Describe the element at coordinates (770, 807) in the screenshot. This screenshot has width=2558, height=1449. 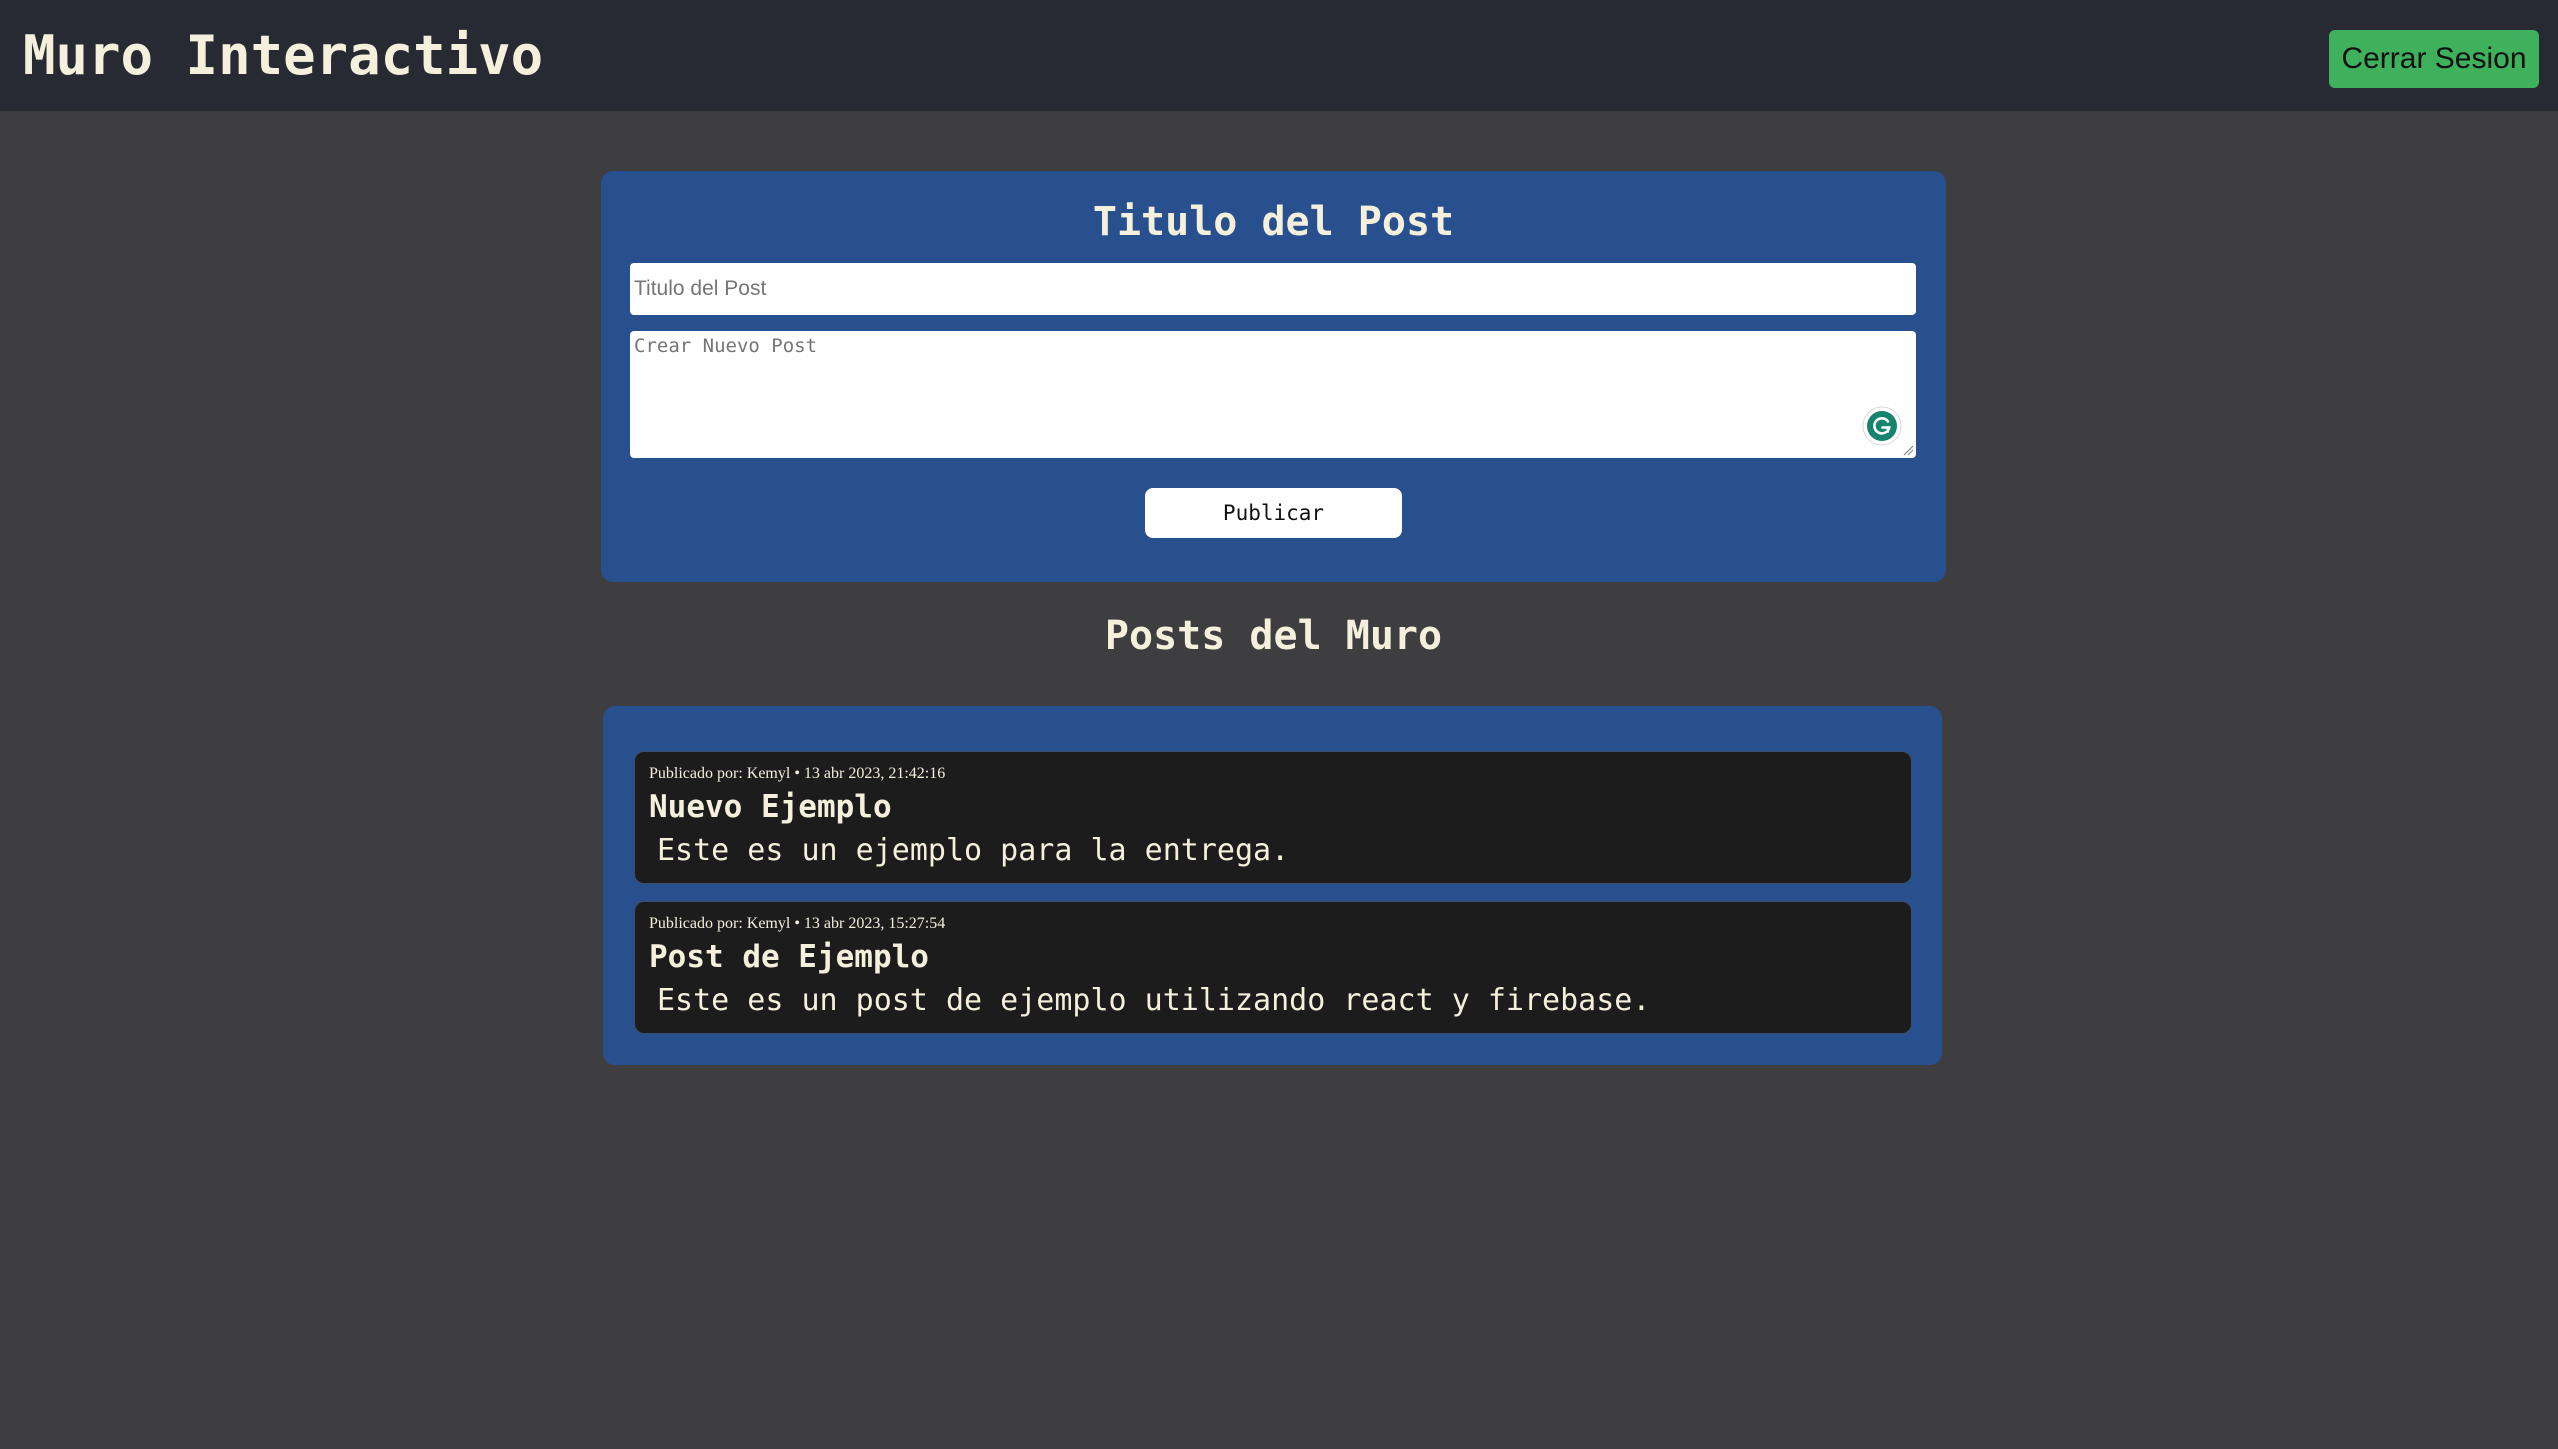
I see `post-title: Nuevo Ejemplo` at that location.